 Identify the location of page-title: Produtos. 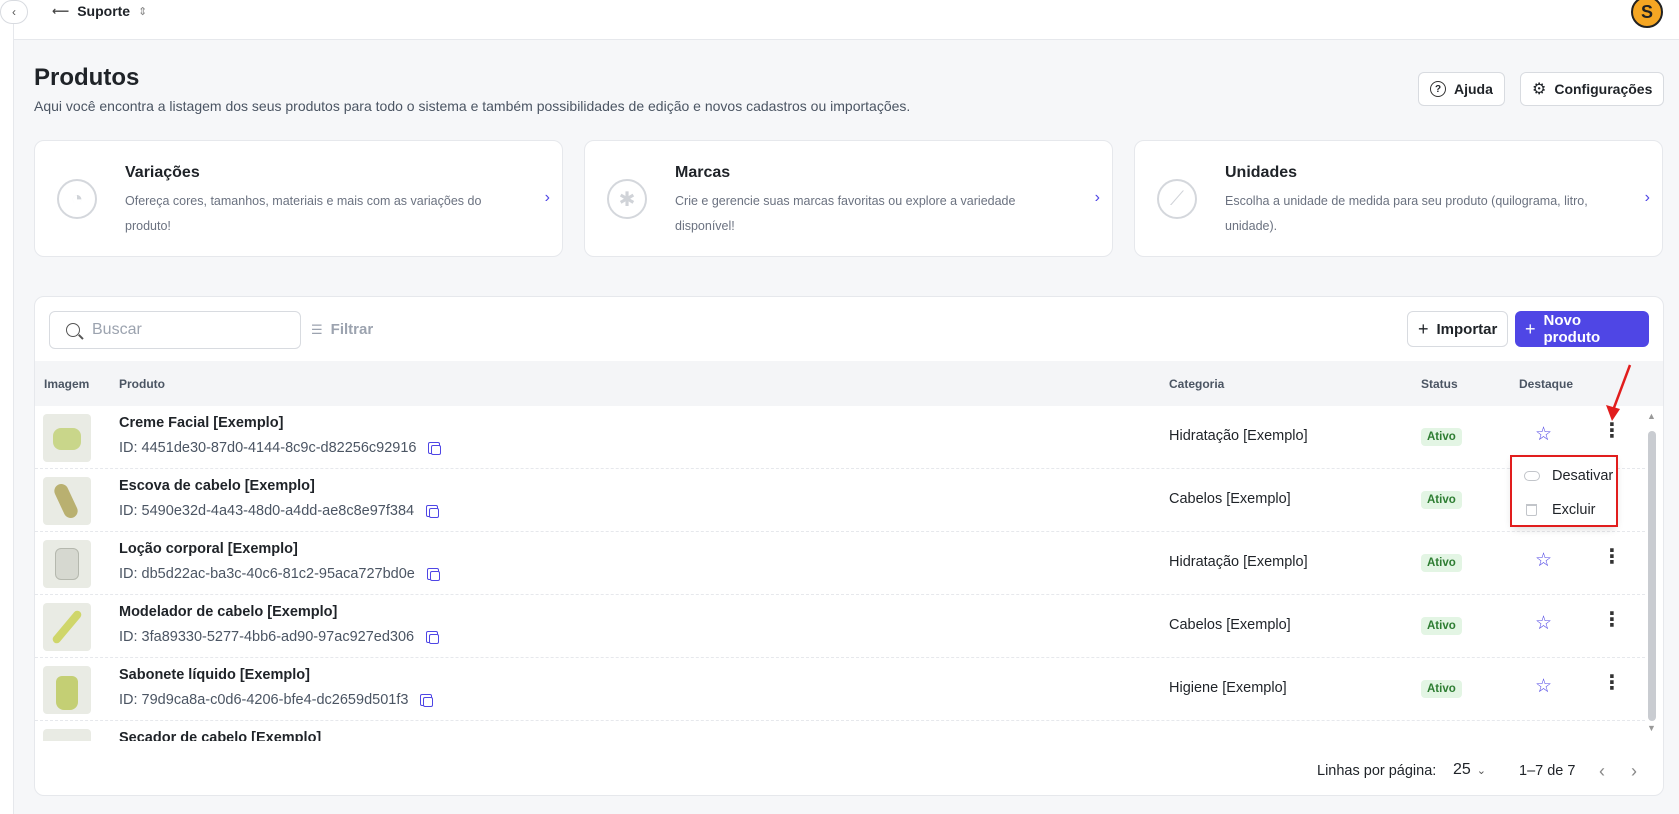
(87, 77).